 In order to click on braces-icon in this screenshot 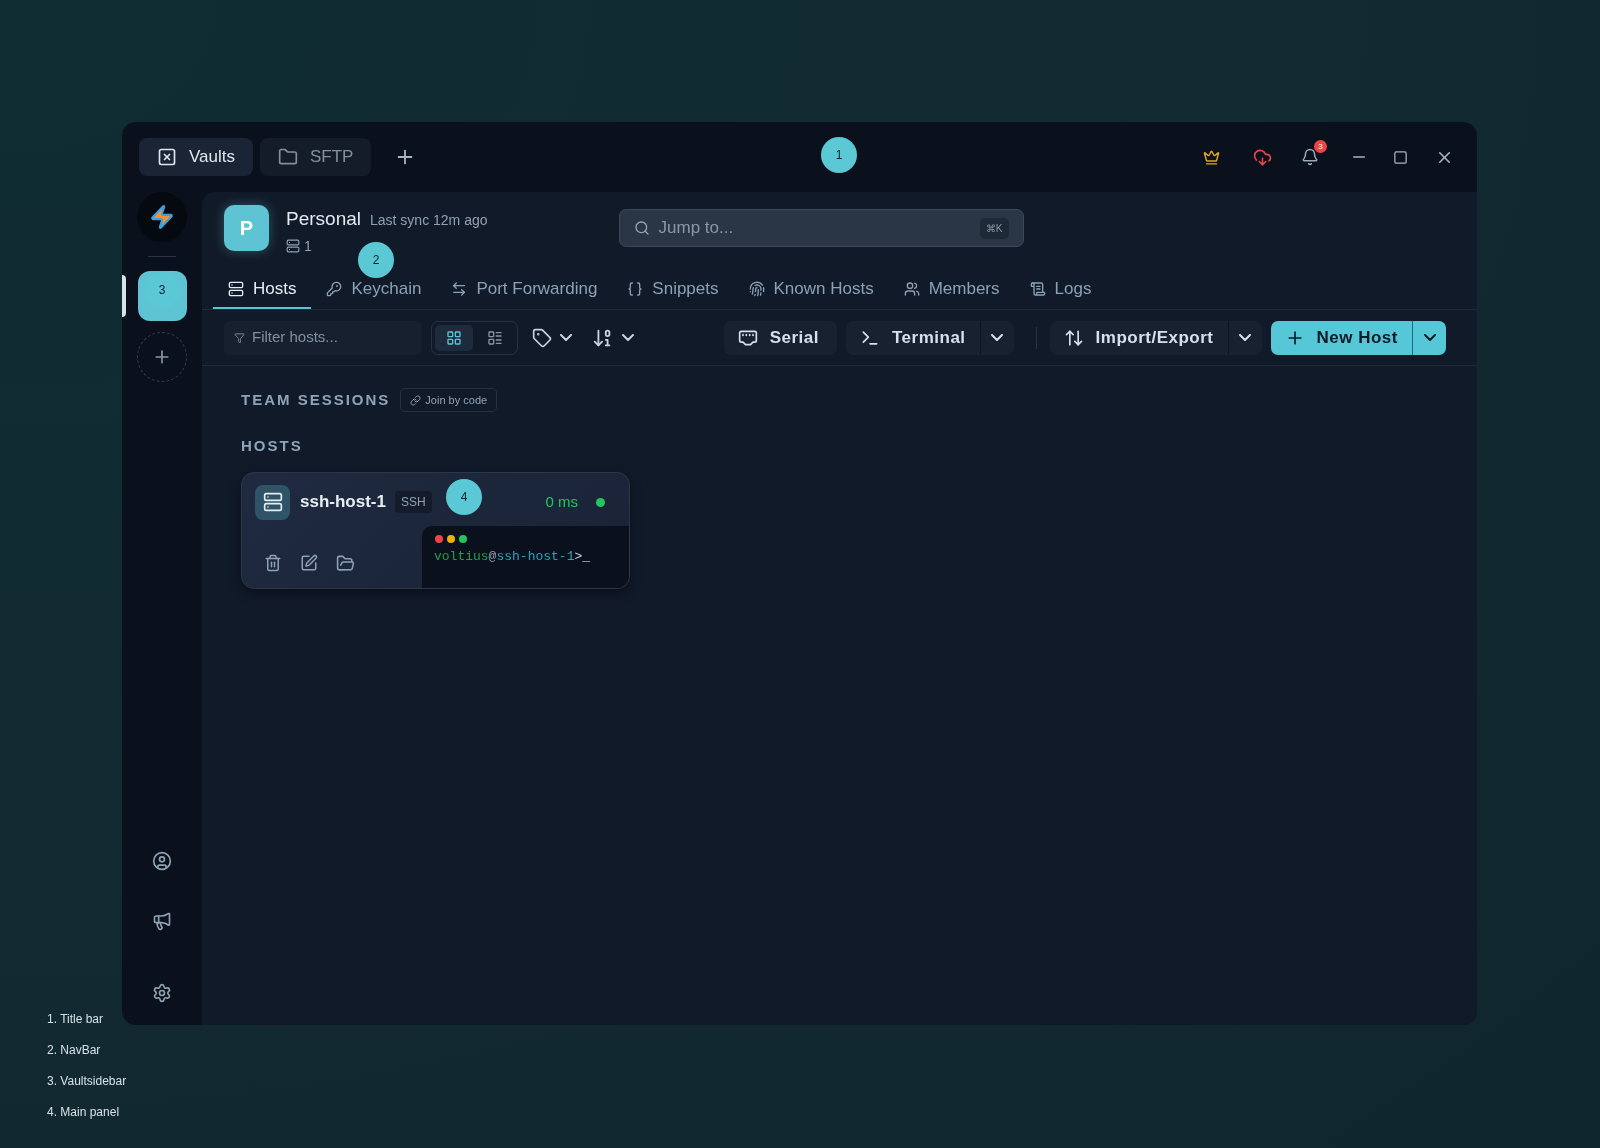, I will do `click(635, 288)`.